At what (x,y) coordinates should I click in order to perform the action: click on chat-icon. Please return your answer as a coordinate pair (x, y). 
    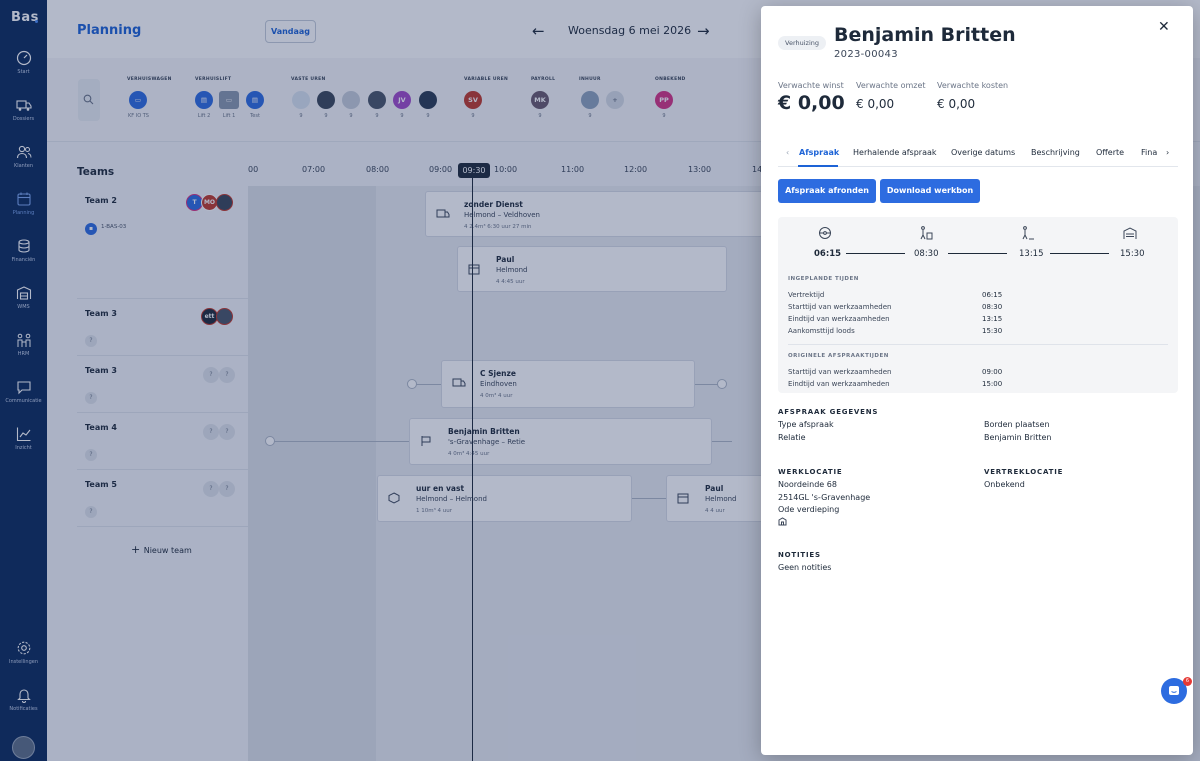
    Looking at the image, I should click on (1174, 690).